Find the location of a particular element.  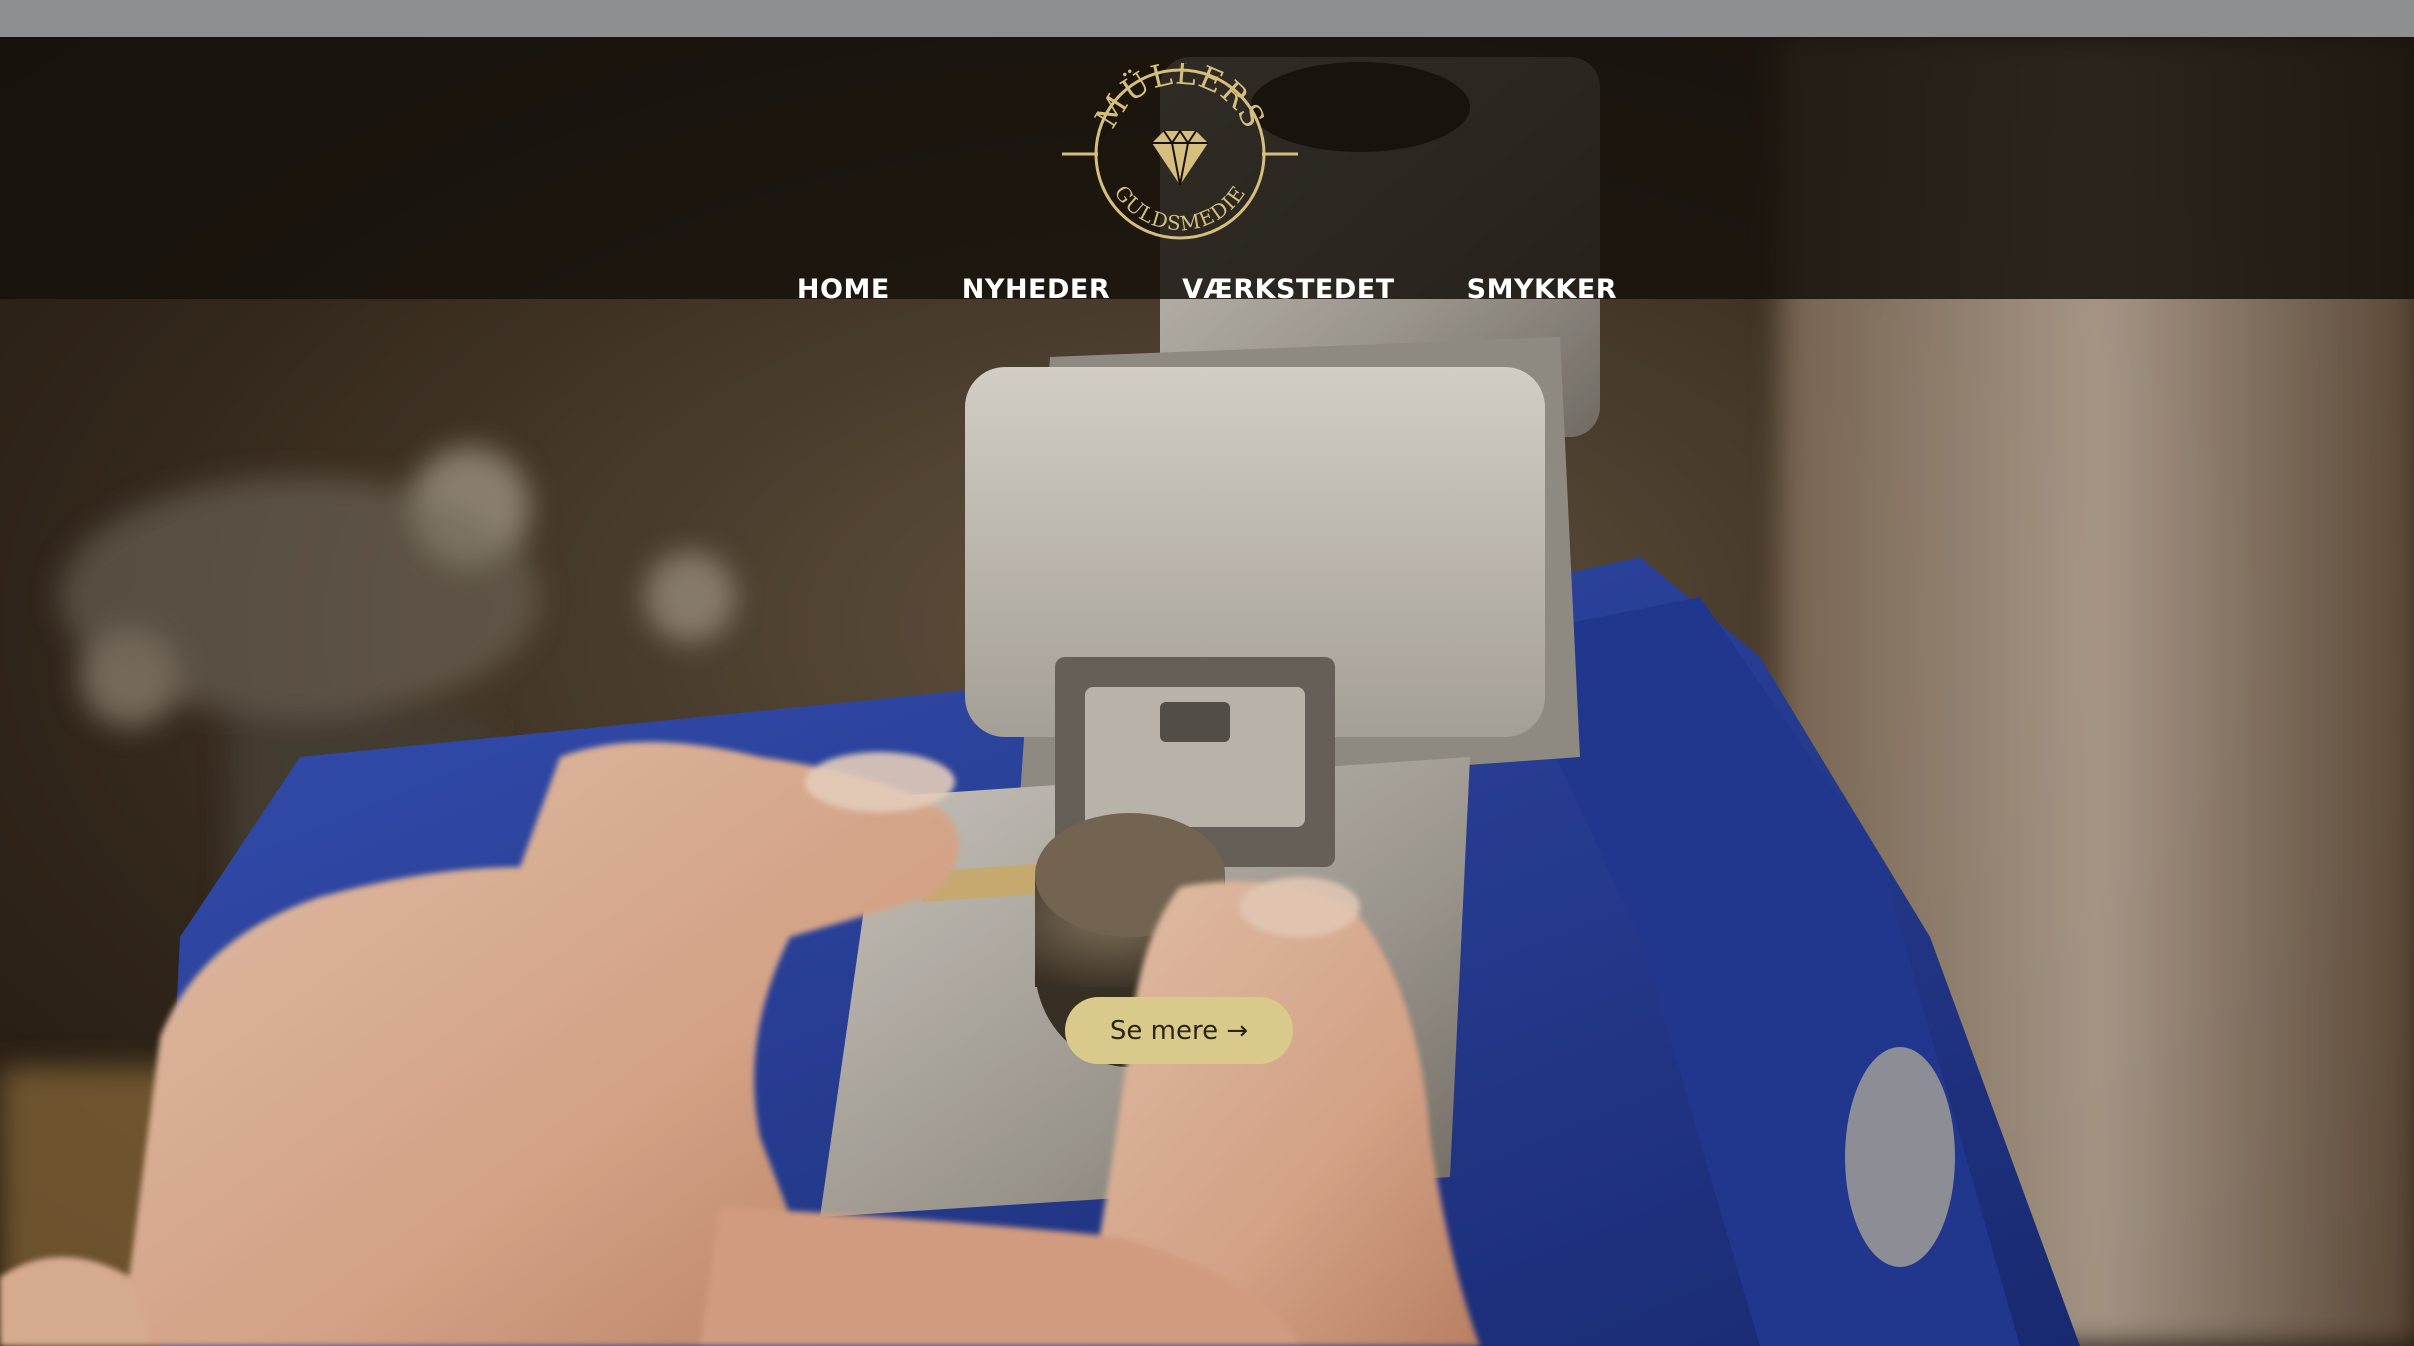

nav-item-smykker: SMYKKER is located at coordinates (1542, 289).